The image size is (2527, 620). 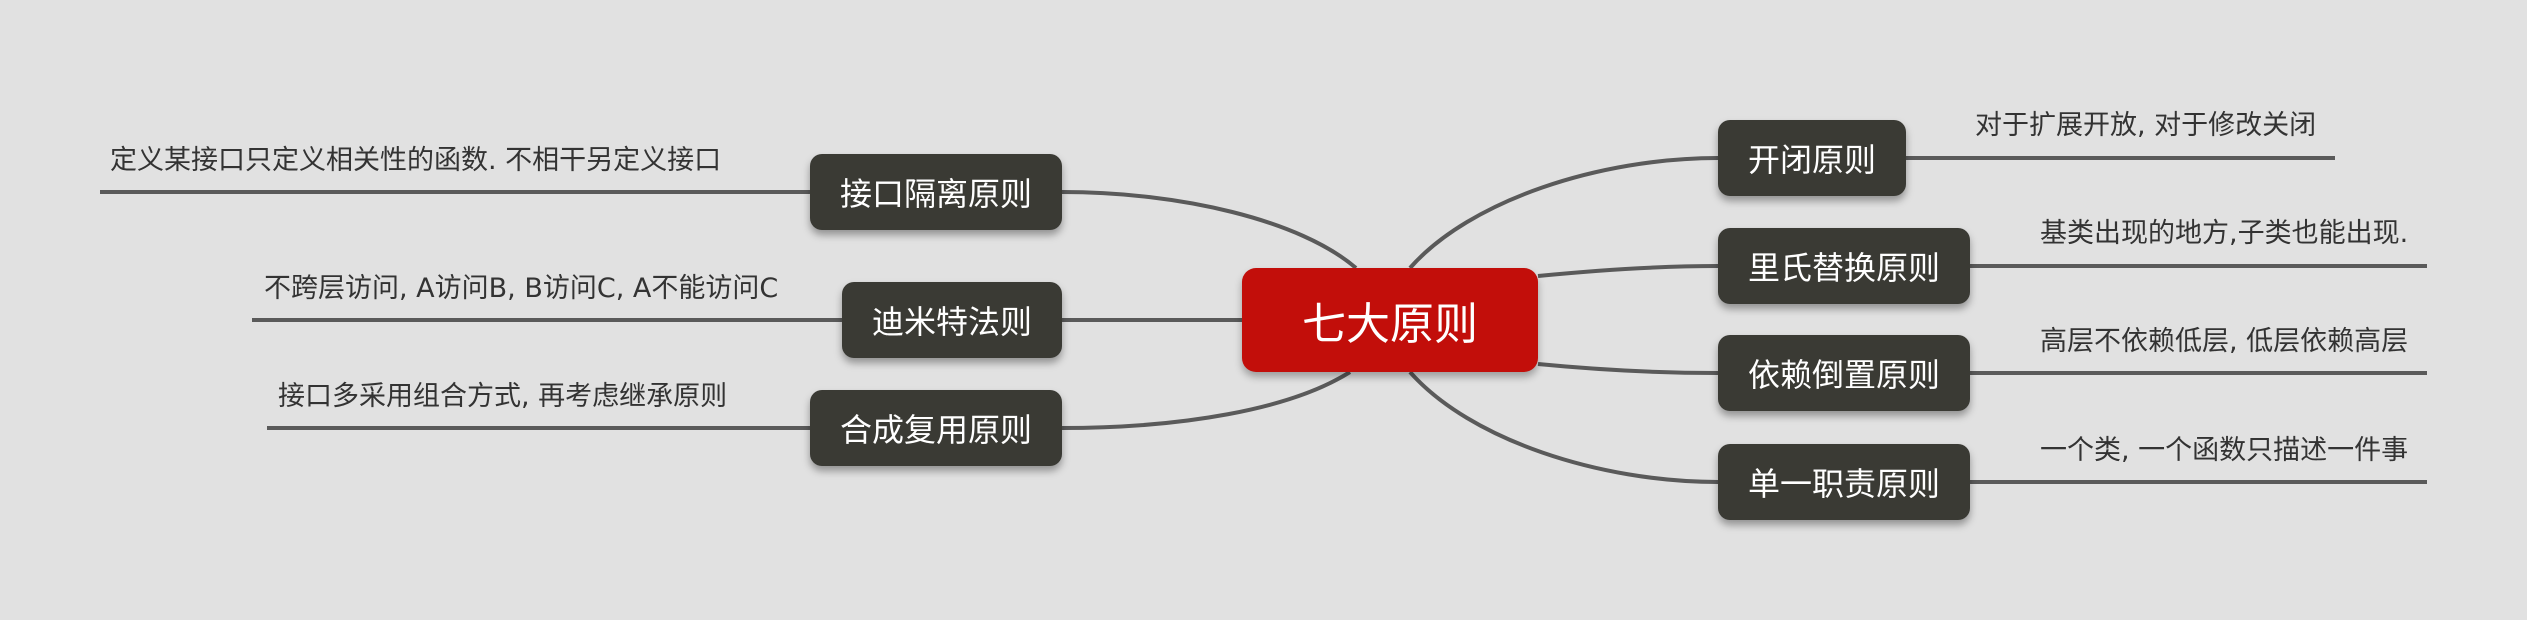 I want to click on node-dimite: 迪米特法则, so click(x=952, y=320).